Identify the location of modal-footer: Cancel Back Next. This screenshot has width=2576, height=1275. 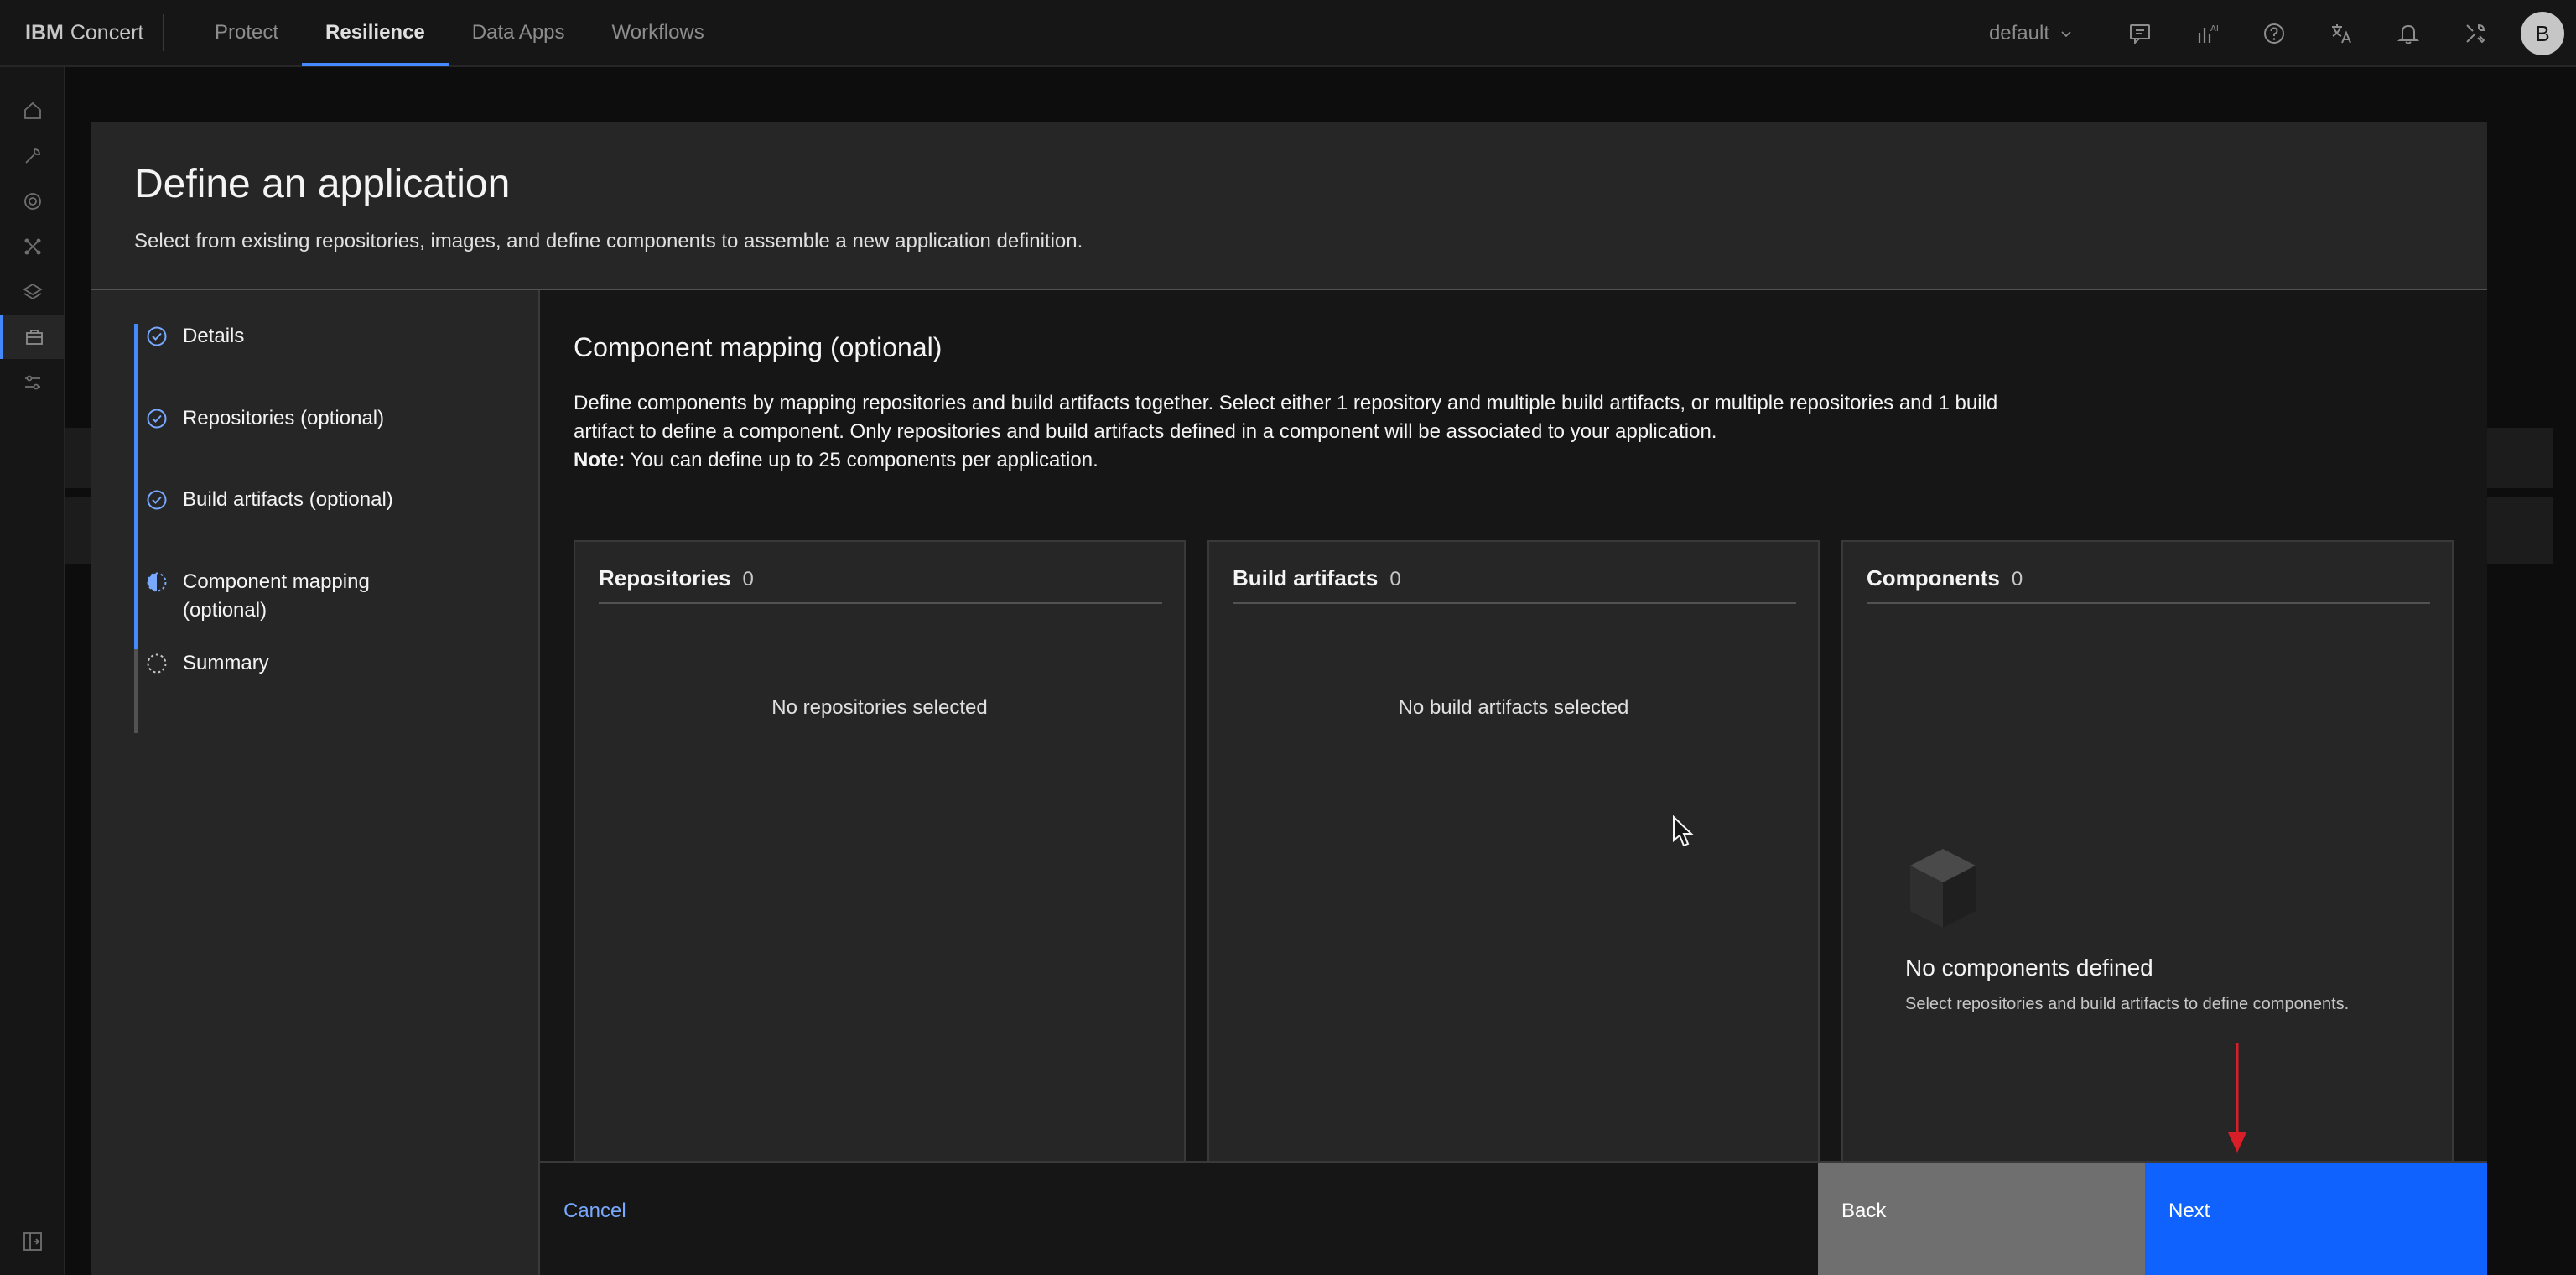
(1513, 1218).